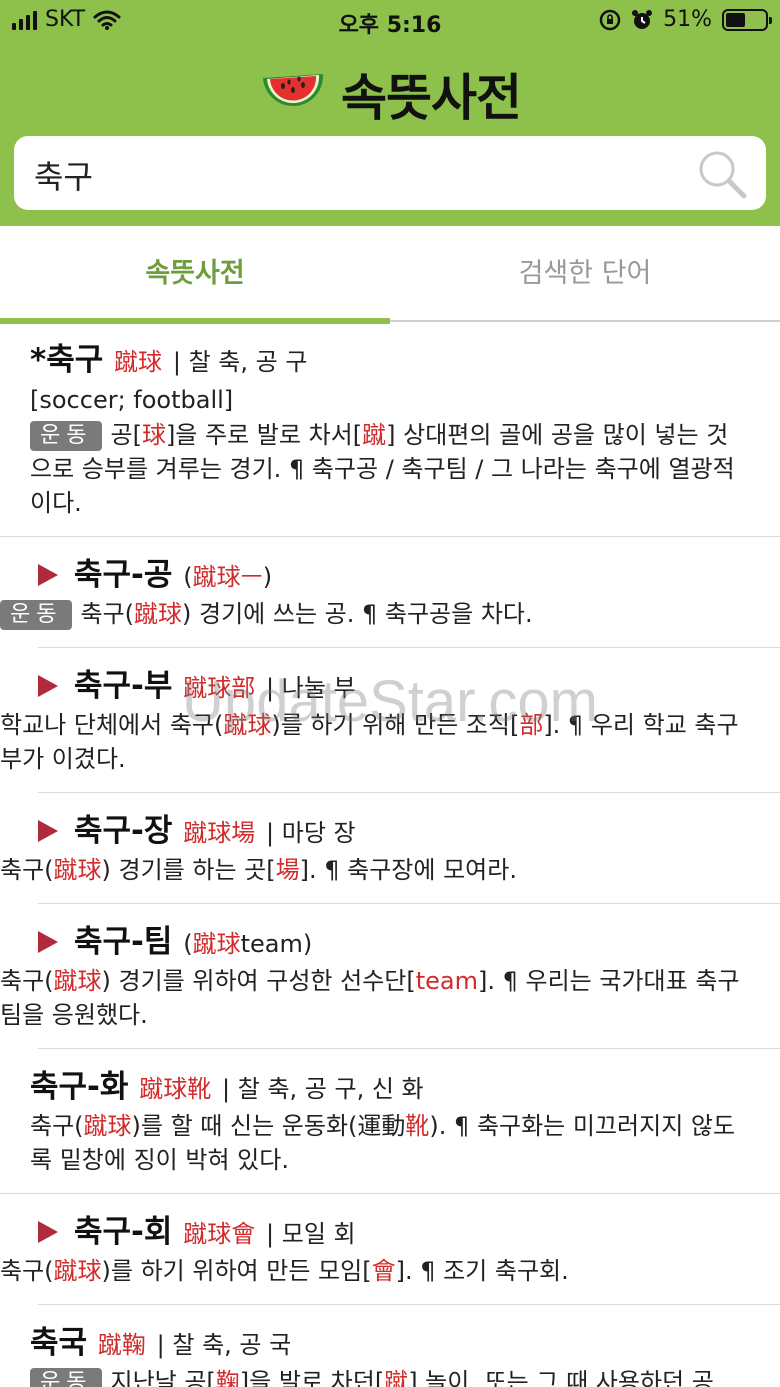  Describe the element at coordinates (126, 435) in the screenshot. I see `definition-text: 공[` at that location.